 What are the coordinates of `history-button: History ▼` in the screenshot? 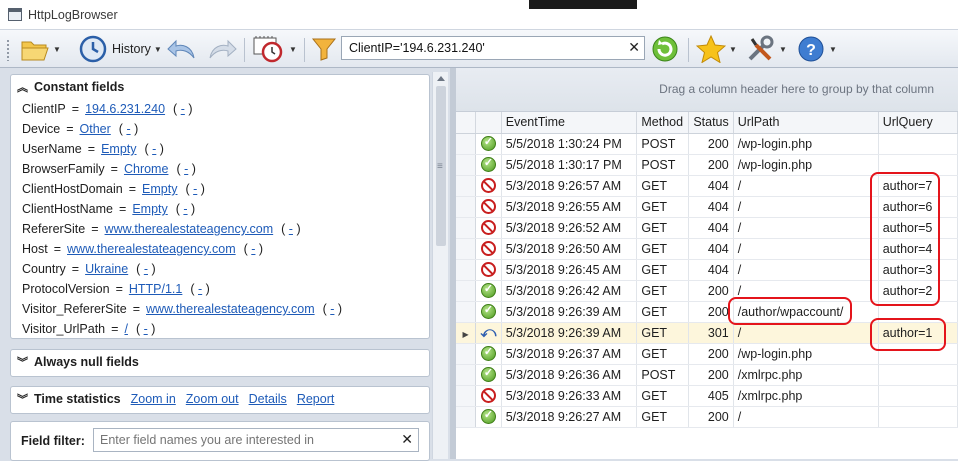 It's located at (120, 49).